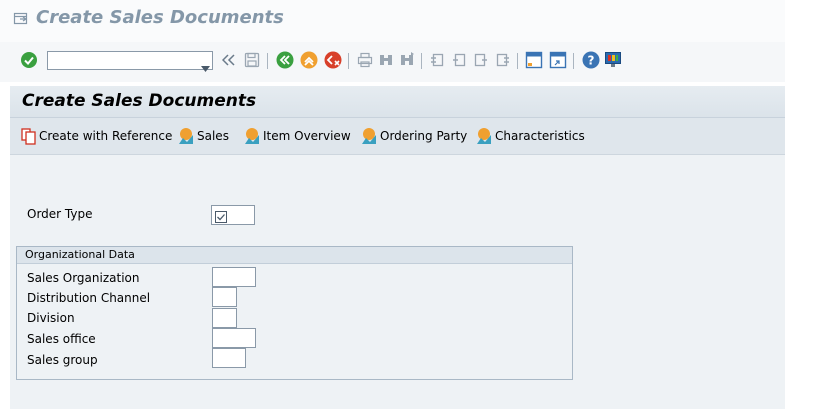 The width and height of the screenshot is (819, 409). I want to click on create-with-reference-label: Create with Reference, so click(106, 136).